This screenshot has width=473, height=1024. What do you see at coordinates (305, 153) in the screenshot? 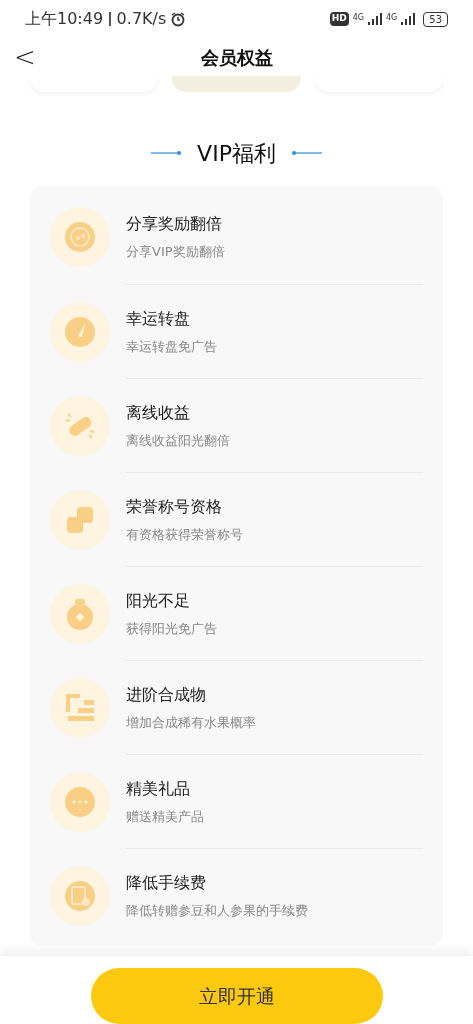
I see `arrow-left-icon` at bounding box center [305, 153].